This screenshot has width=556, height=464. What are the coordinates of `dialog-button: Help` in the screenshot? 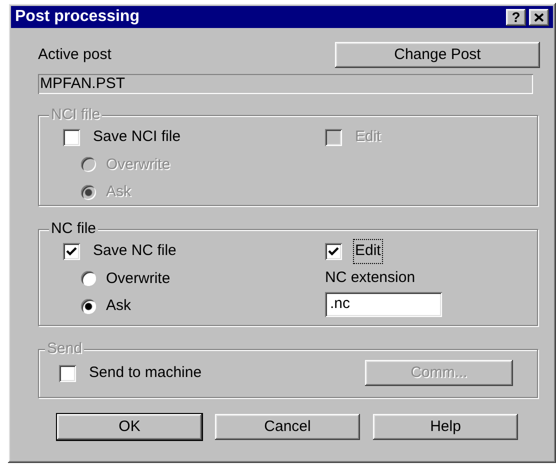 It's located at (445, 427).